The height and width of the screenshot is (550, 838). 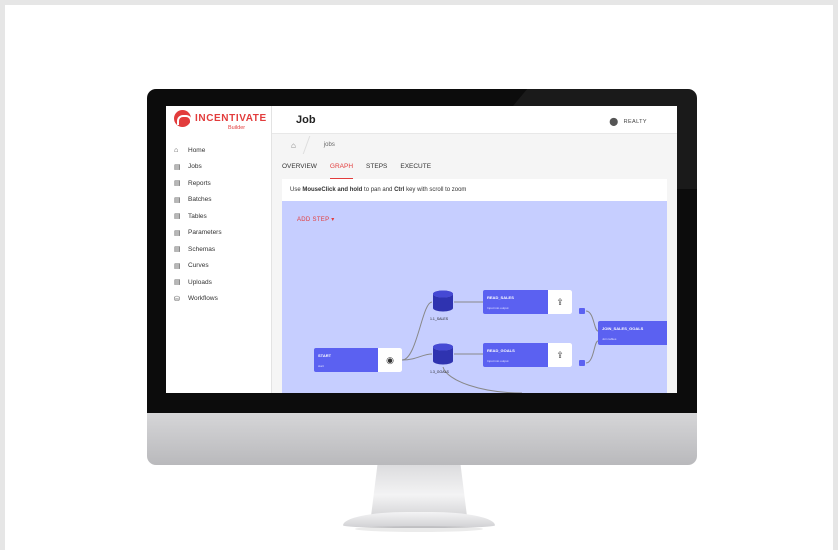 What do you see at coordinates (474, 145) in the screenshot?
I see `breadcrumb: ⌂ jobs` at bounding box center [474, 145].